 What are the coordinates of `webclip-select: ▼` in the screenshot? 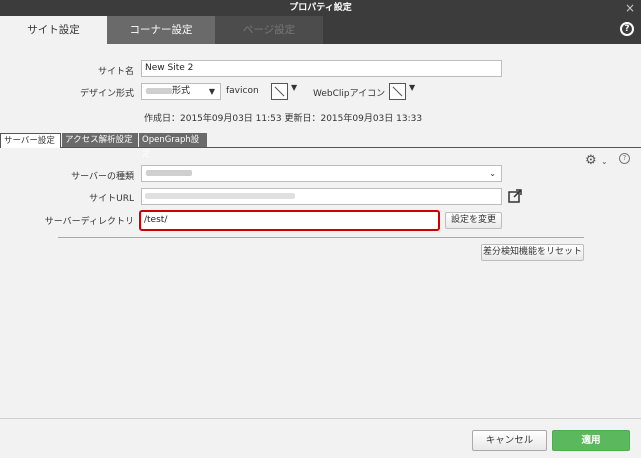 It's located at (404, 91).